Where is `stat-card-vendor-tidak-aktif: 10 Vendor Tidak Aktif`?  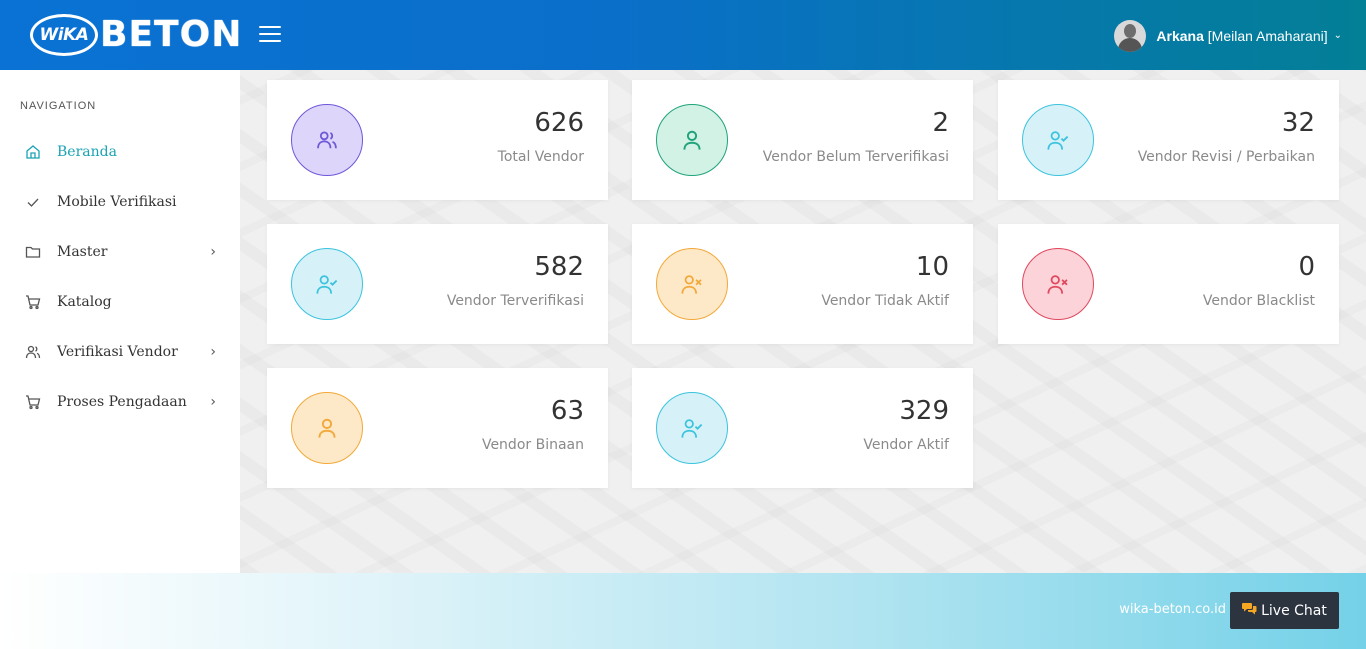
stat-card-vendor-tidak-aktif: 10 Vendor Tidak Aktif is located at coordinates (802, 284).